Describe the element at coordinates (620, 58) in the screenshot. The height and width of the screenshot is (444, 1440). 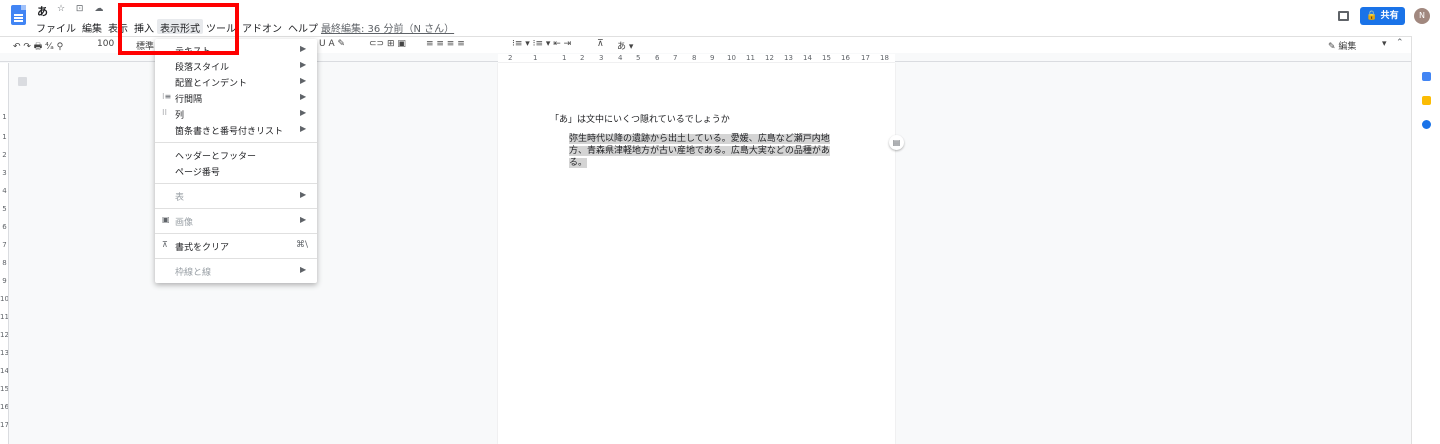
I see `ruler-tick: 4` at that location.